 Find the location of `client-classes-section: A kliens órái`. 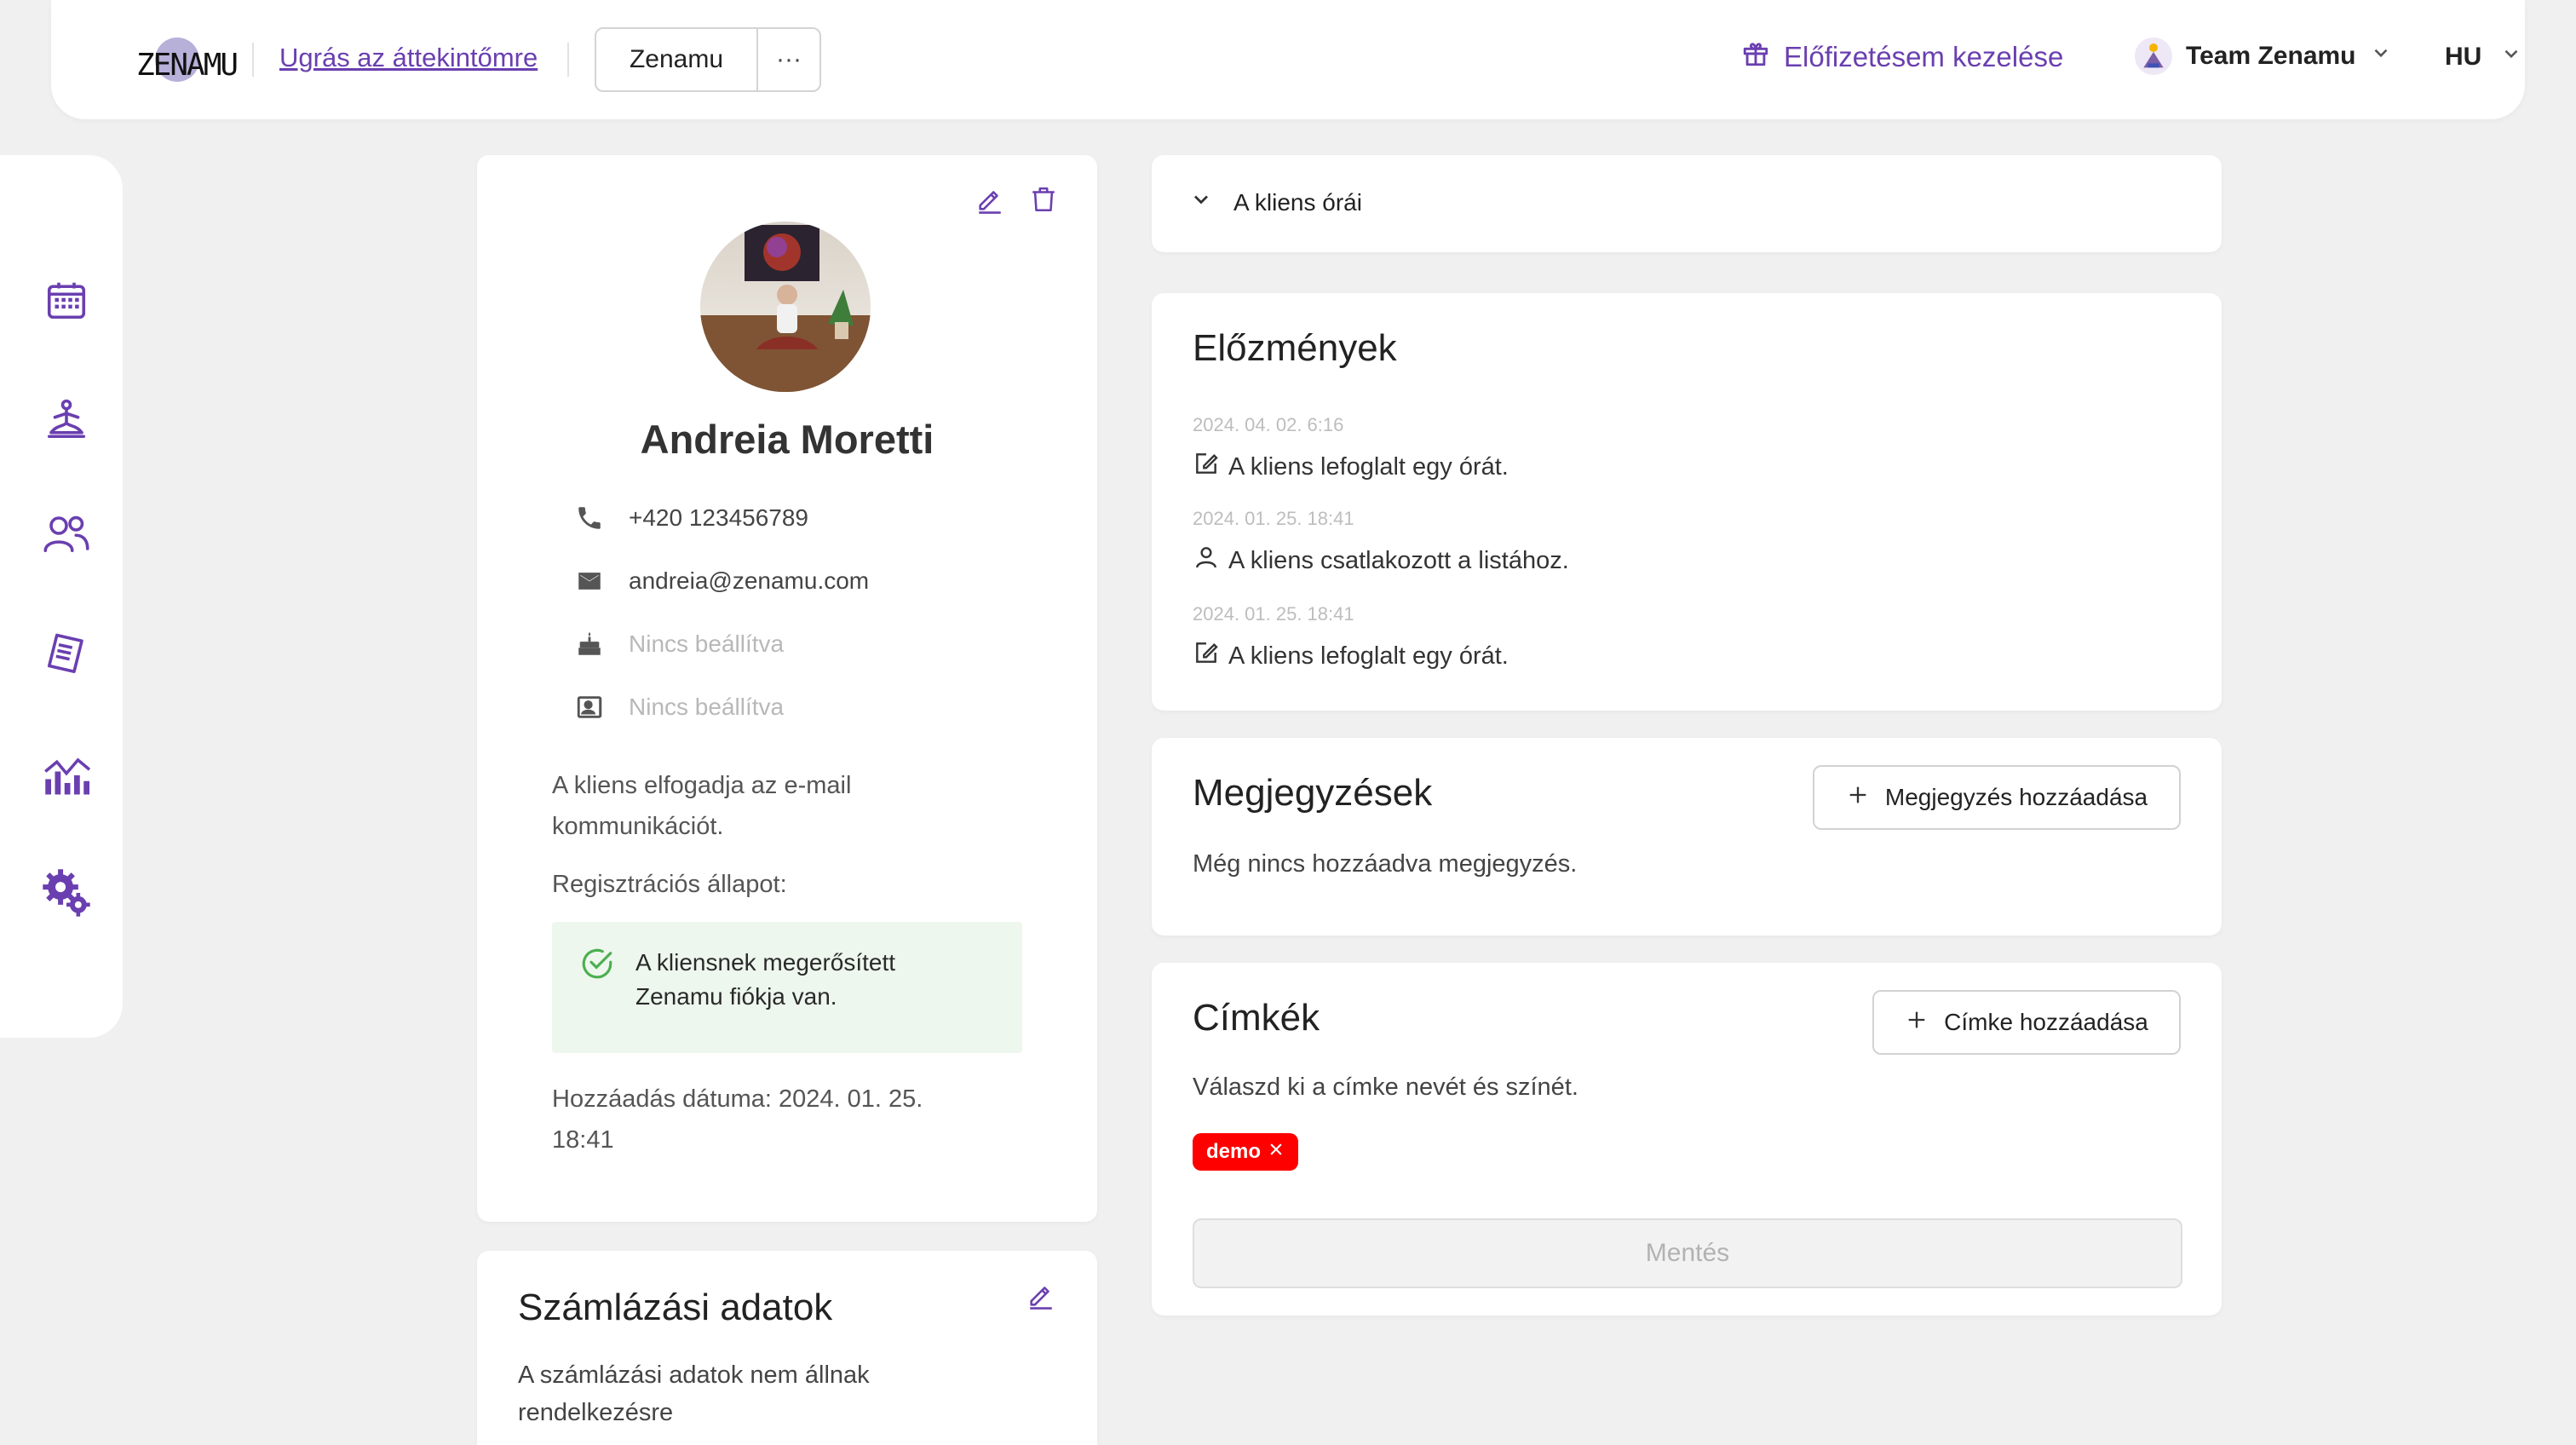

client-classes-section: A kliens órái is located at coordinates (1687, 204).